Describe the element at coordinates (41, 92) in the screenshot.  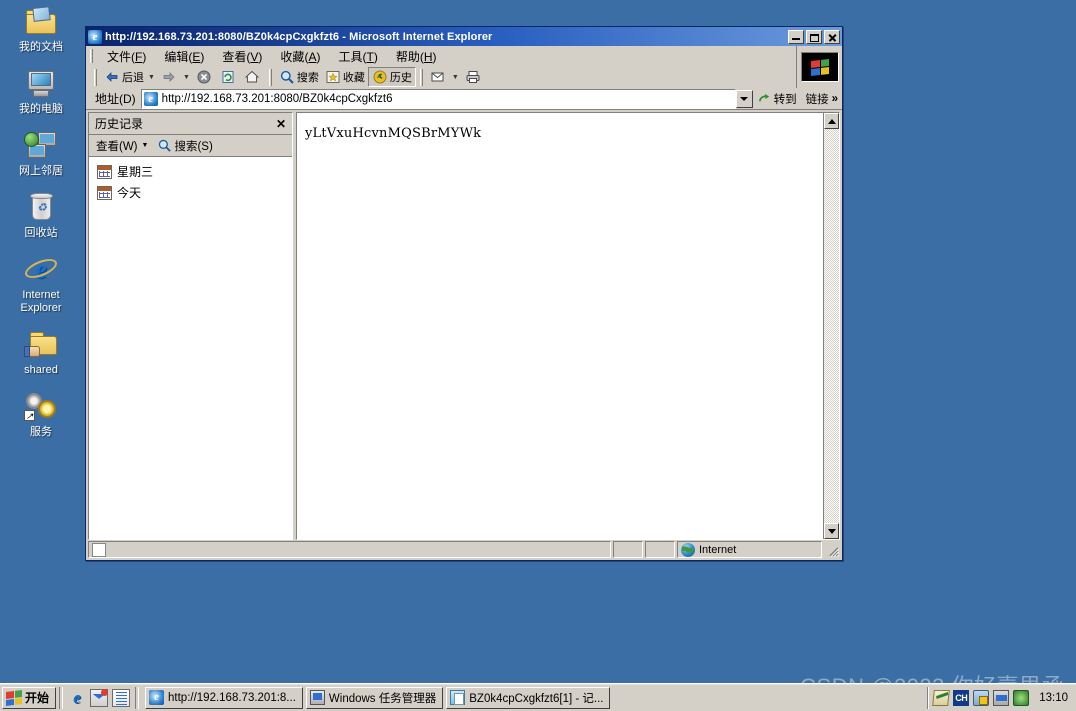
I see `desktop-icon-my-computer: 我的电脑` at that location.